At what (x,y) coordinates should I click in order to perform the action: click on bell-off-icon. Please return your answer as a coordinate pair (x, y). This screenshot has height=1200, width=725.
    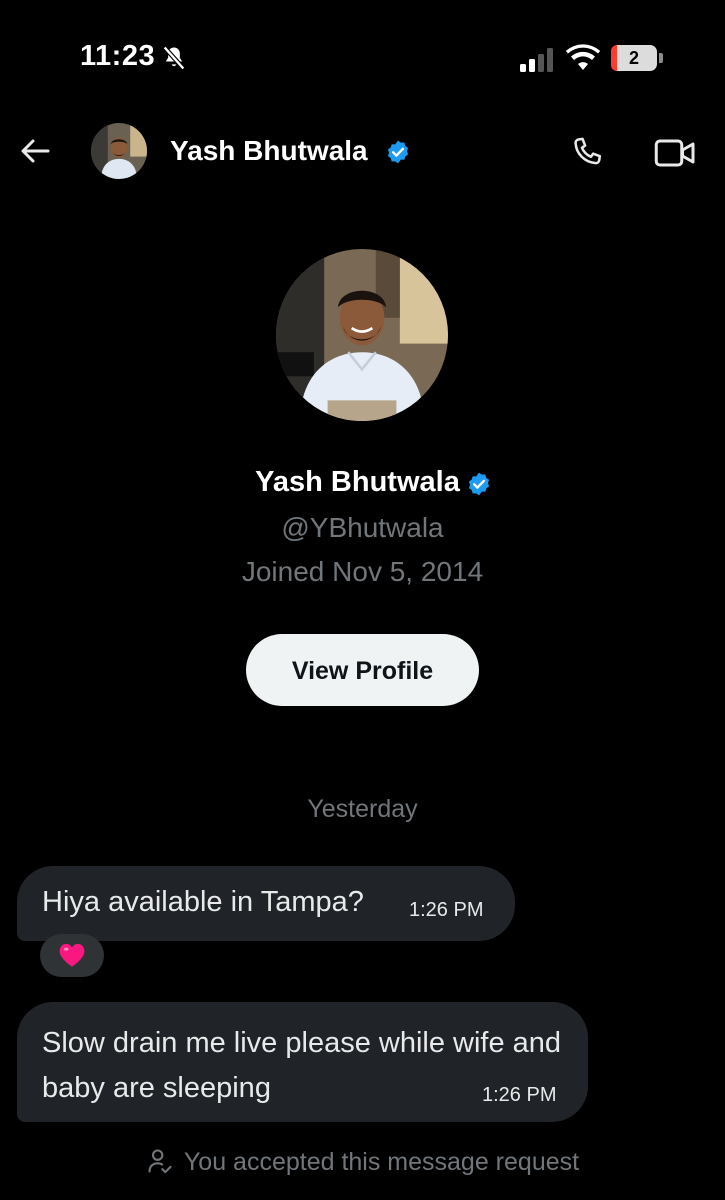
    Looking at the image, I should click on (174, 58).